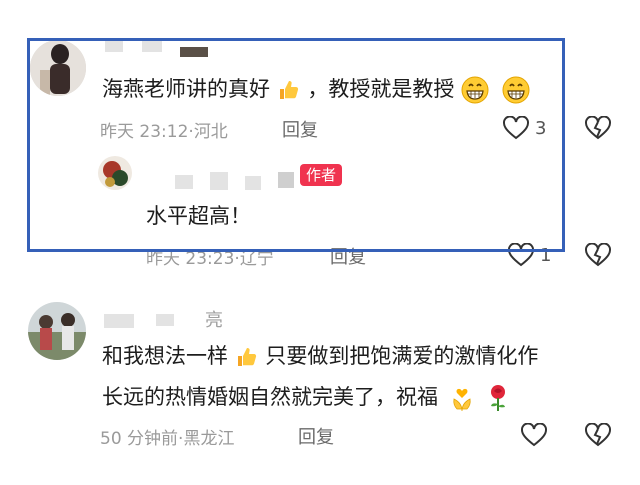 Image resolution: width=640 pixels, height=485 pixels. What do you see at coordinates (270, 397) in the screenshot?
I see `comment-text-line-2-content: 长远的热情婚姻自然就完美了，祝福` at bounding box center [270, 397].